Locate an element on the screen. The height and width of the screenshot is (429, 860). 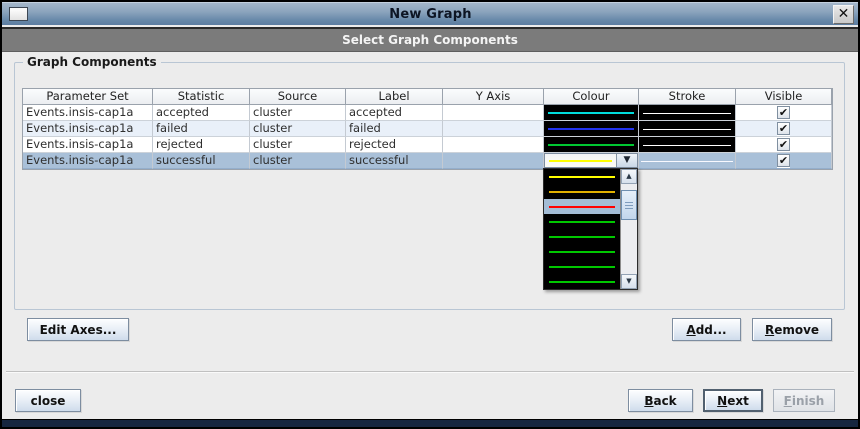
cell-label: failed is located at coordinates (394, 129).